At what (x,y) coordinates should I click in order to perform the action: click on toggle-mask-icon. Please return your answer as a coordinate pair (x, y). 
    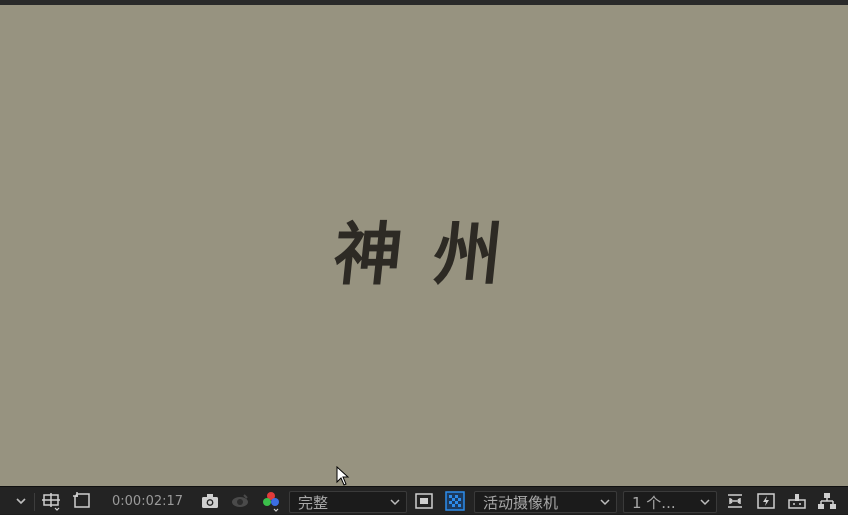
    Looking at the image, I should click on (424, 501).